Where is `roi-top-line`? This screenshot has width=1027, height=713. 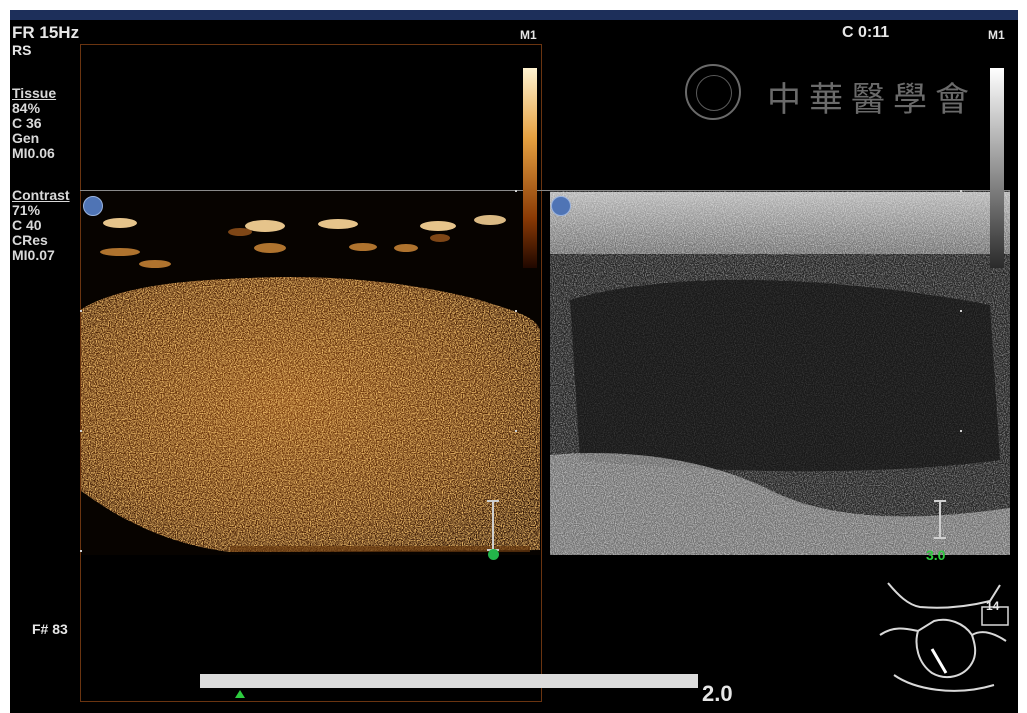
roi-top-line is located at coordinates (545, 190).